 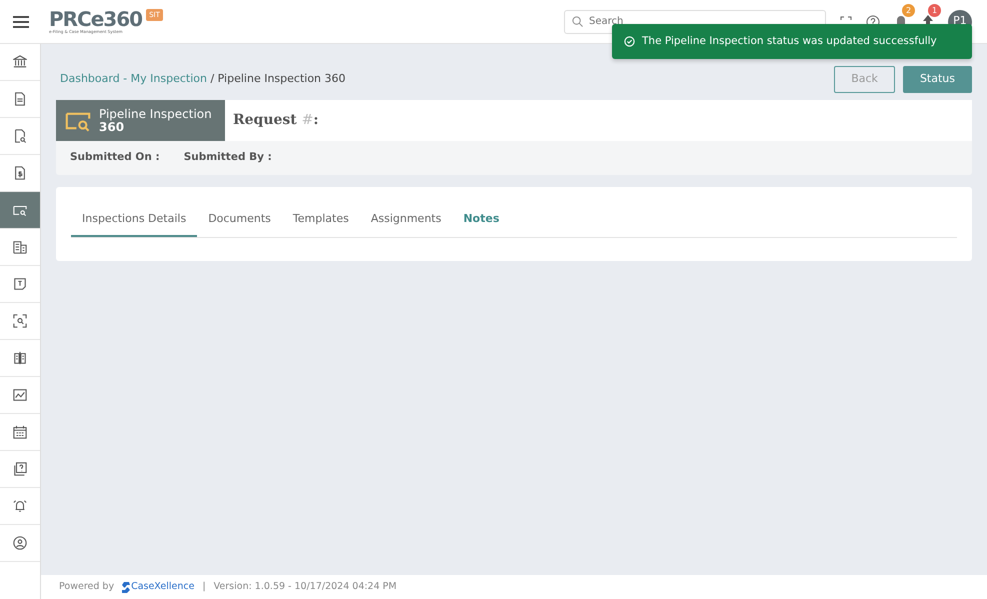 What do you see at coordinates (20, 432) in the screenshot?
I see `calendar-icon` at bounding box center [20, 432].